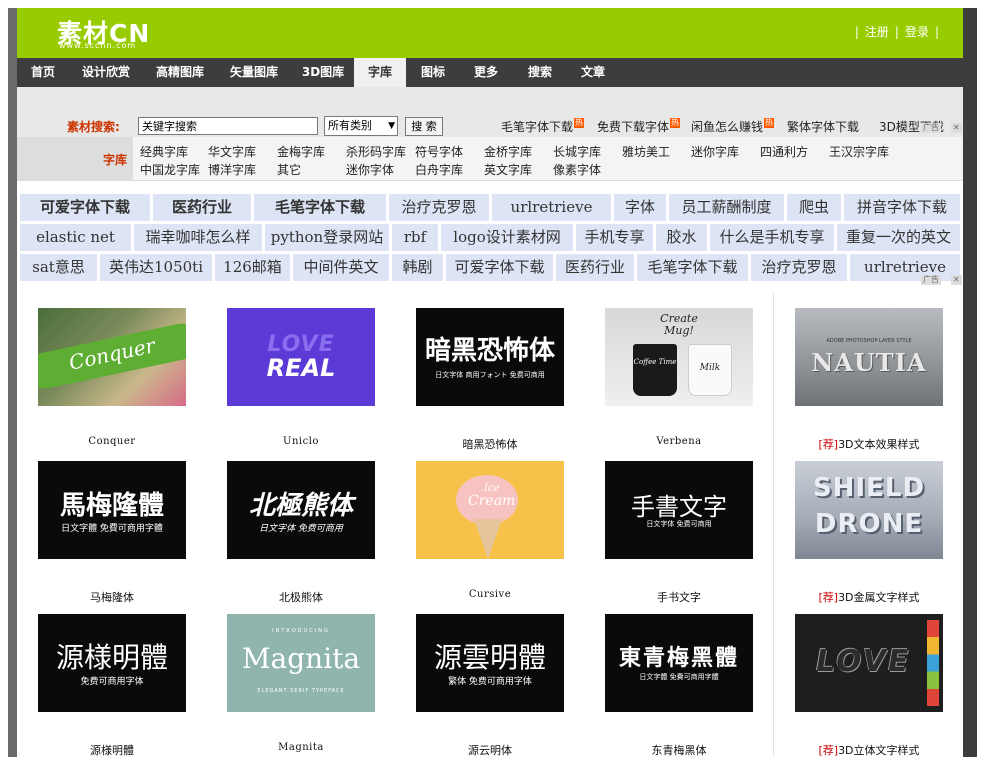 The height and width of the screenshot is (765, 985). What do you see at coordinates (614, 237) in the screenshot?
I see `tag-link: 手机专享` at bounding box center [614, 237].